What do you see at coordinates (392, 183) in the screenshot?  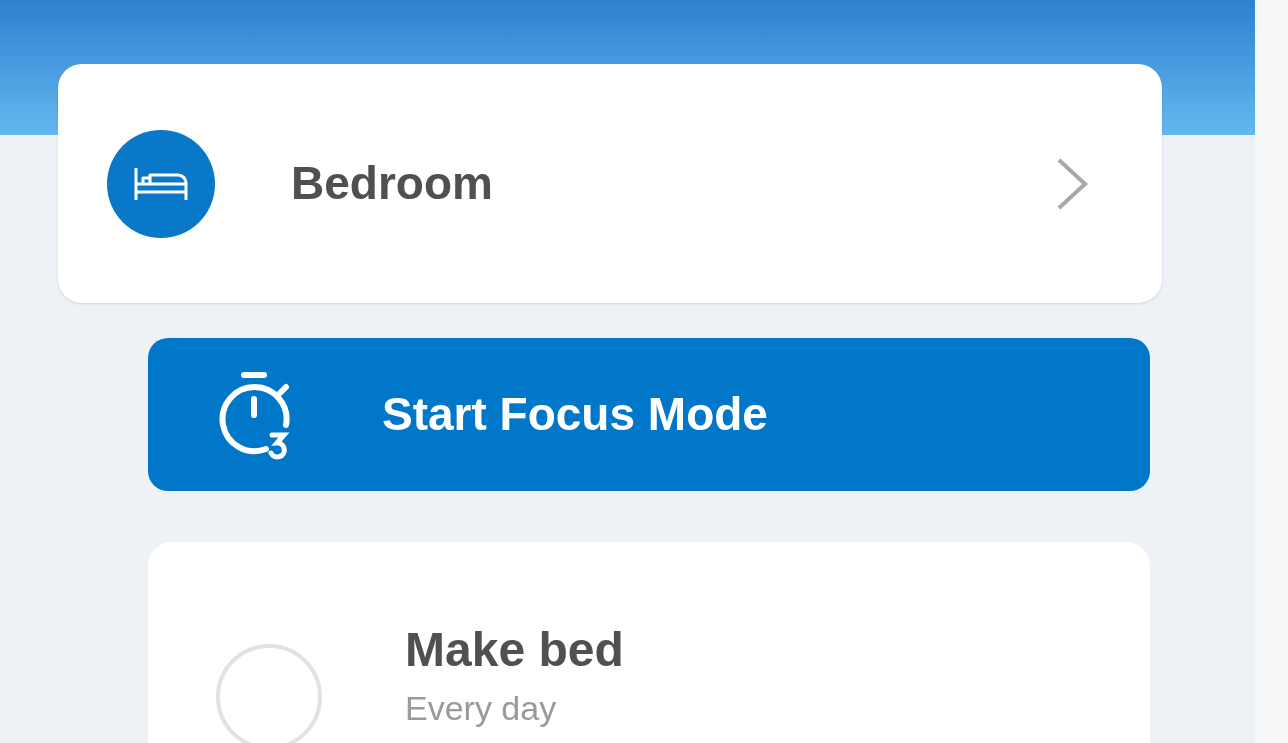 I see `room-name: Bedroom` at bounding box center [392, 183].